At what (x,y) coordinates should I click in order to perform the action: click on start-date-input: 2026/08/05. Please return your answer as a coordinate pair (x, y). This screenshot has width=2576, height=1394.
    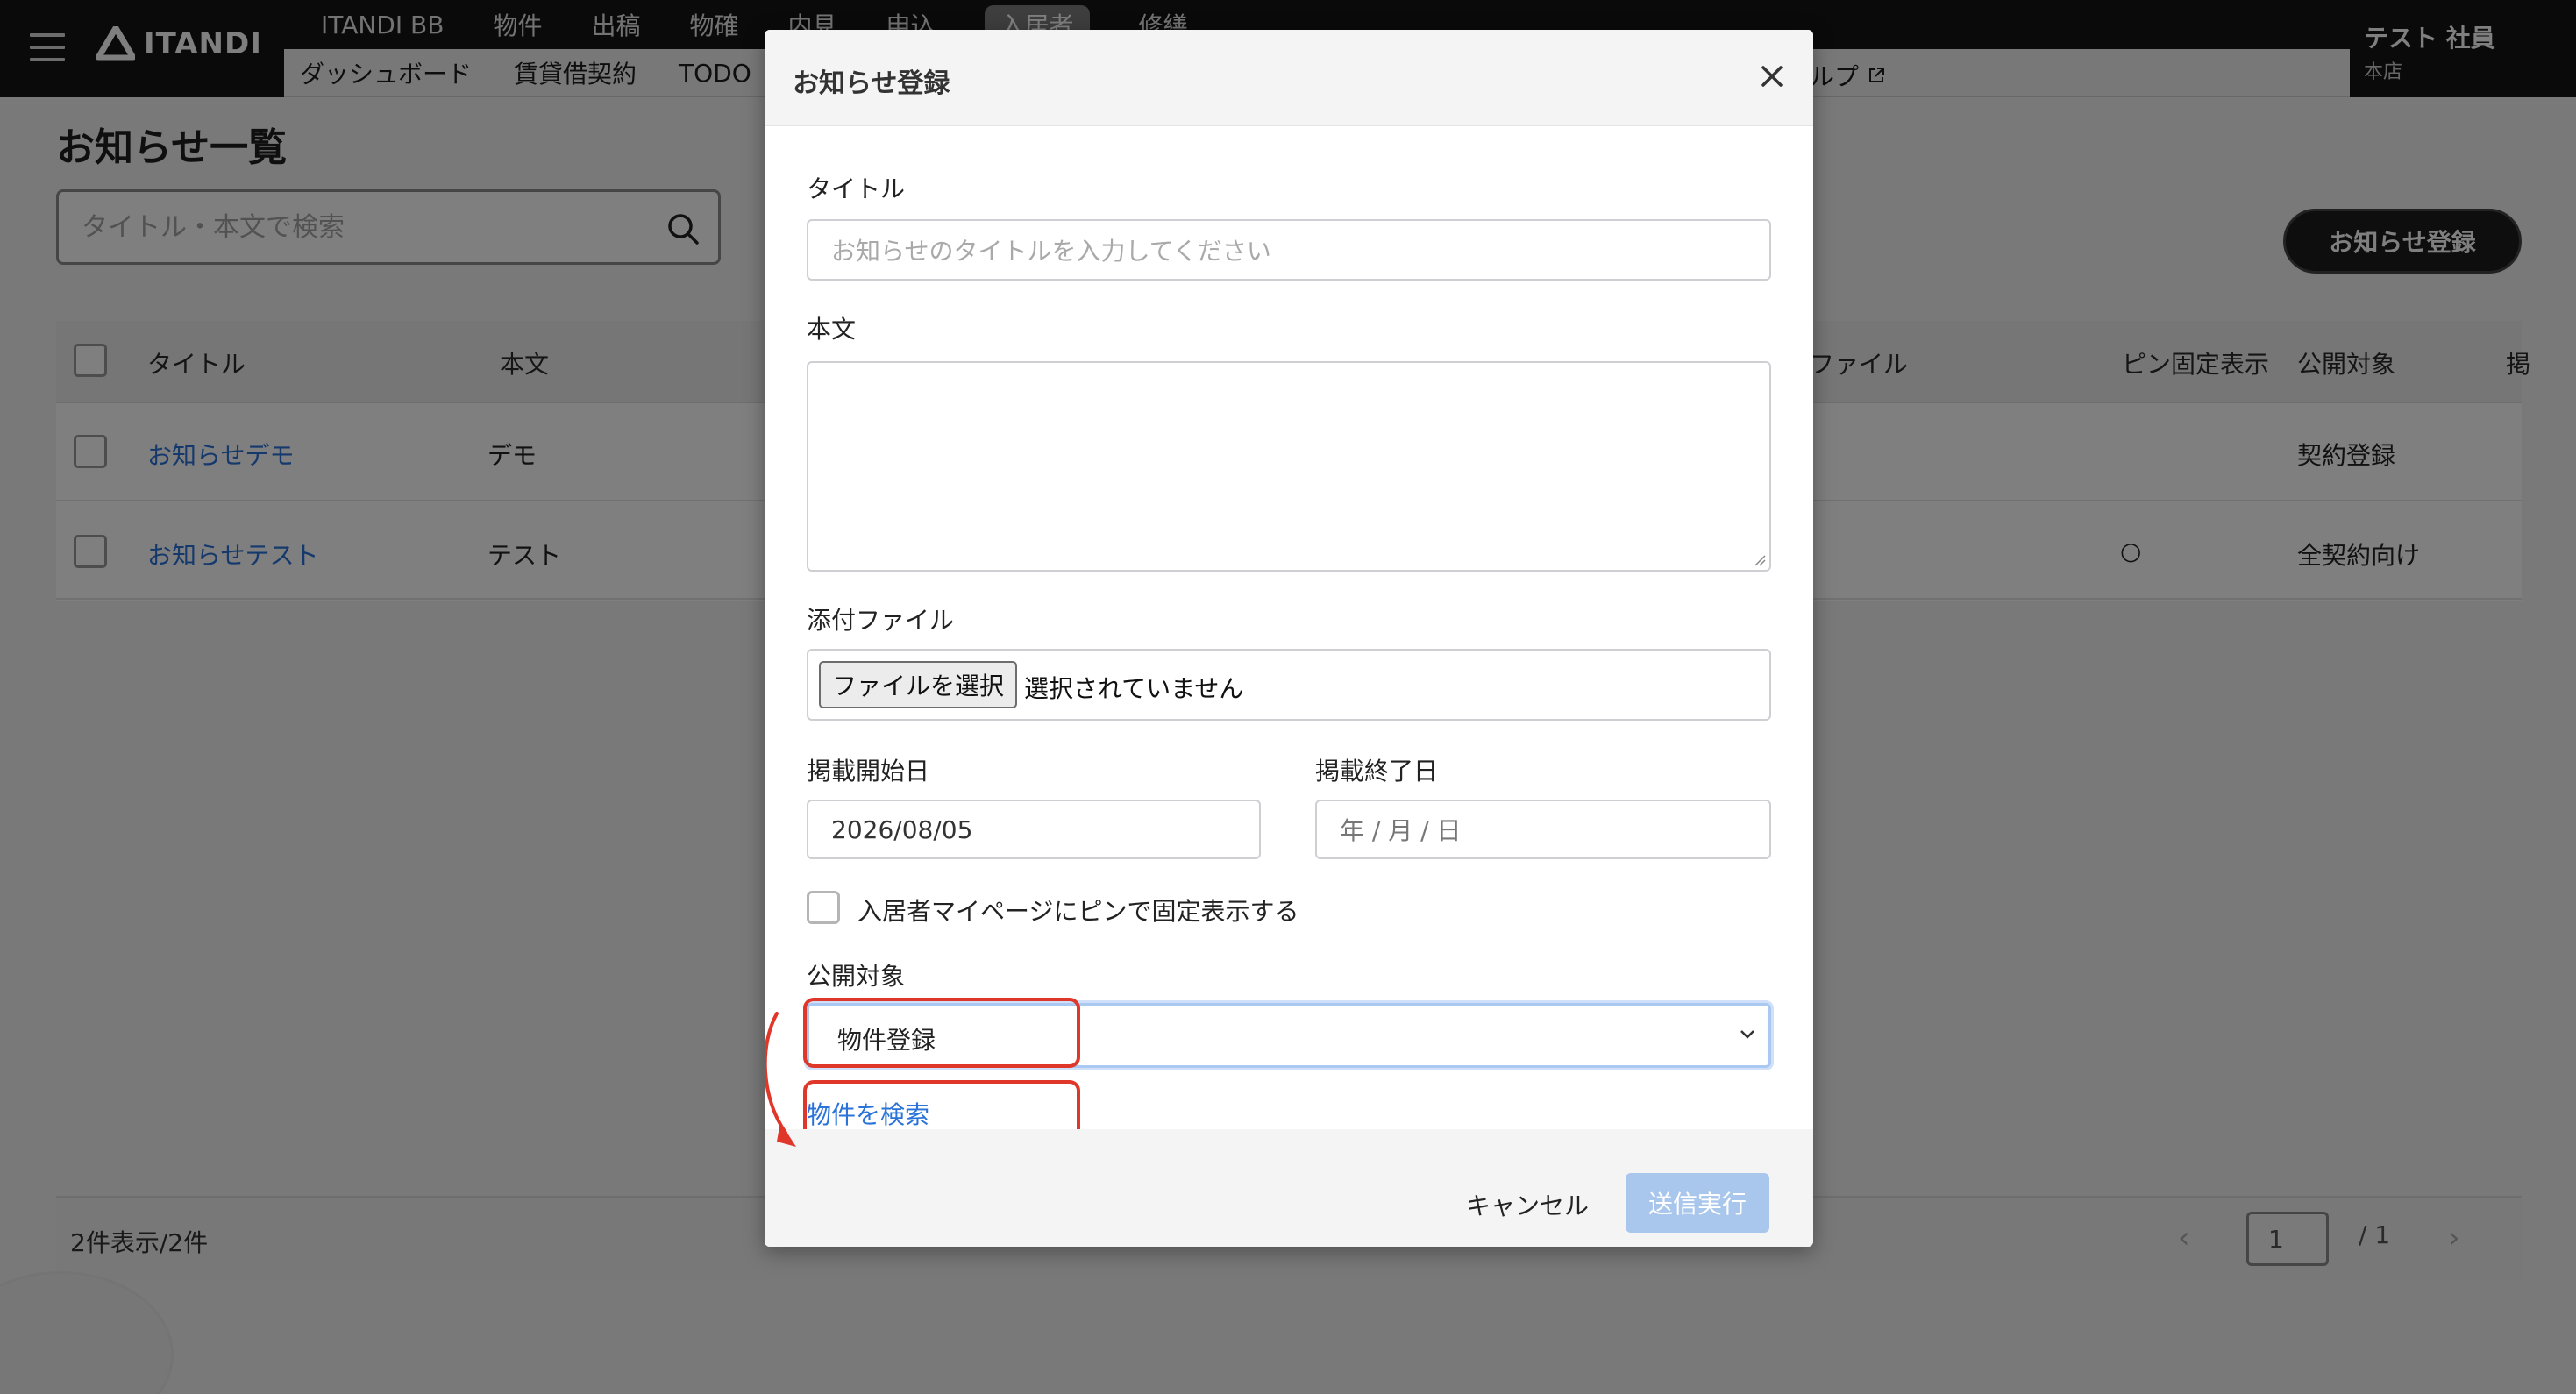
    Looking at the image, I should click on (1034, 829).